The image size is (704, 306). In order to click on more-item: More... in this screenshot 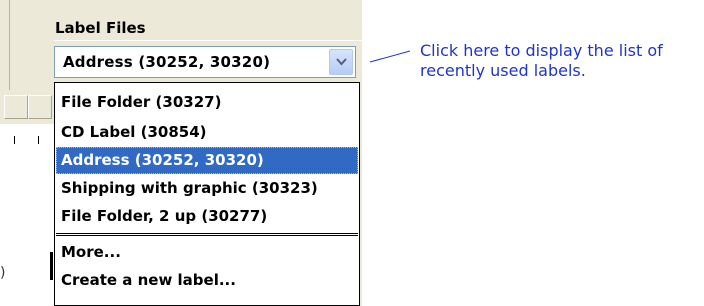, I will do `click(207, 252)`.